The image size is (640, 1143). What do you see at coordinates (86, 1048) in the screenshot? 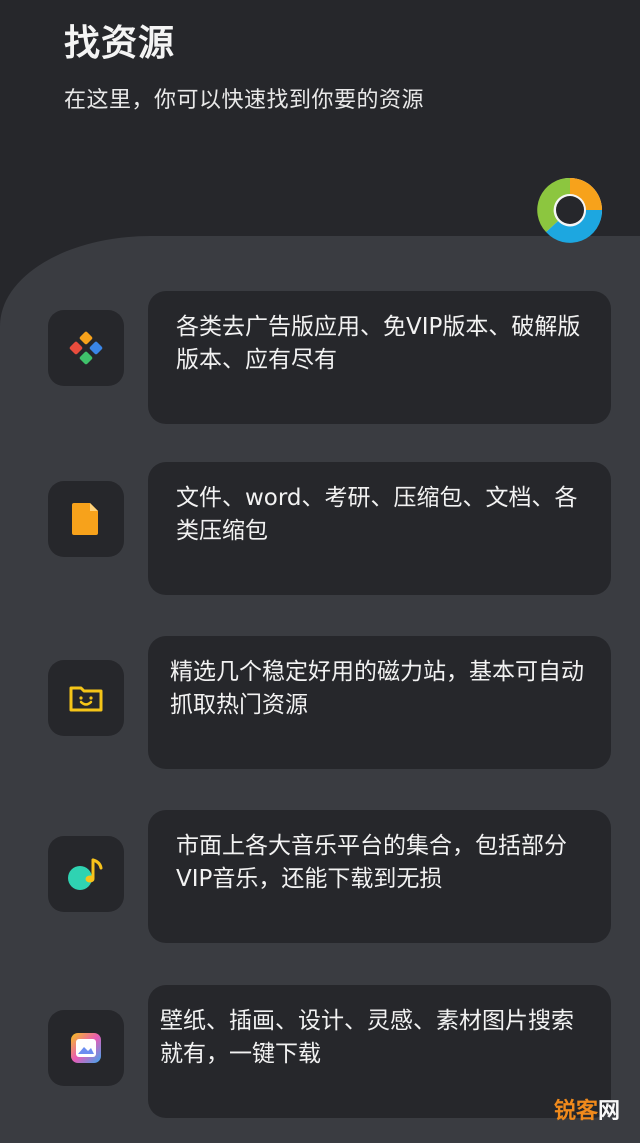
I see `gallery-image-icon` at bounding box center [86, 1048].